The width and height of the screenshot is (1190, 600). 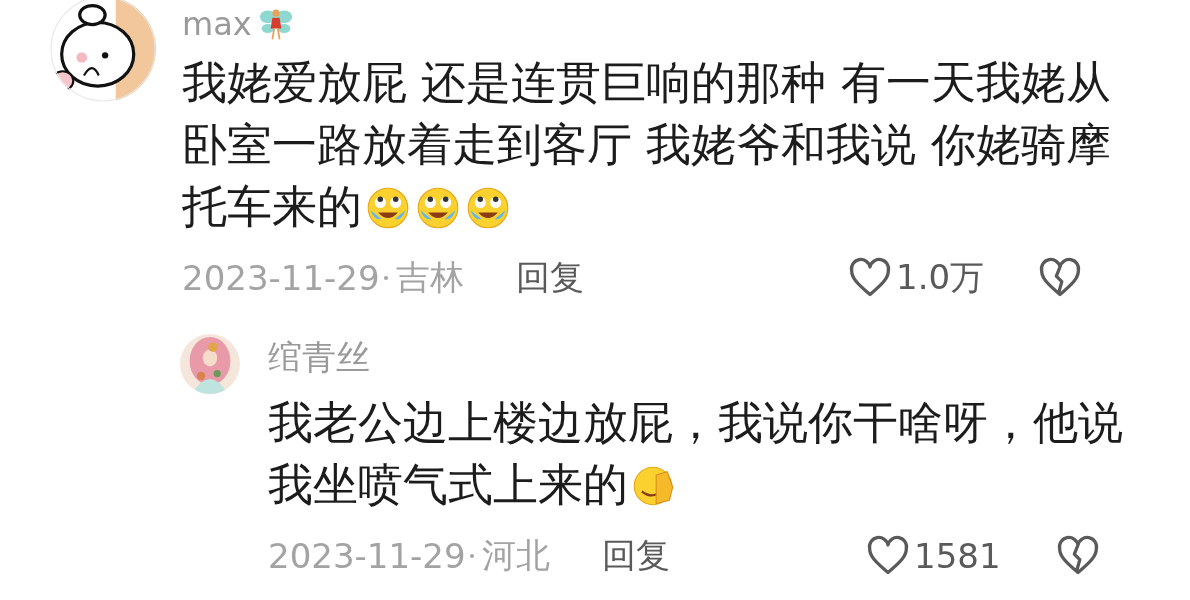 I want to click on comment-location: 吉林, so click(x=429, y=277).